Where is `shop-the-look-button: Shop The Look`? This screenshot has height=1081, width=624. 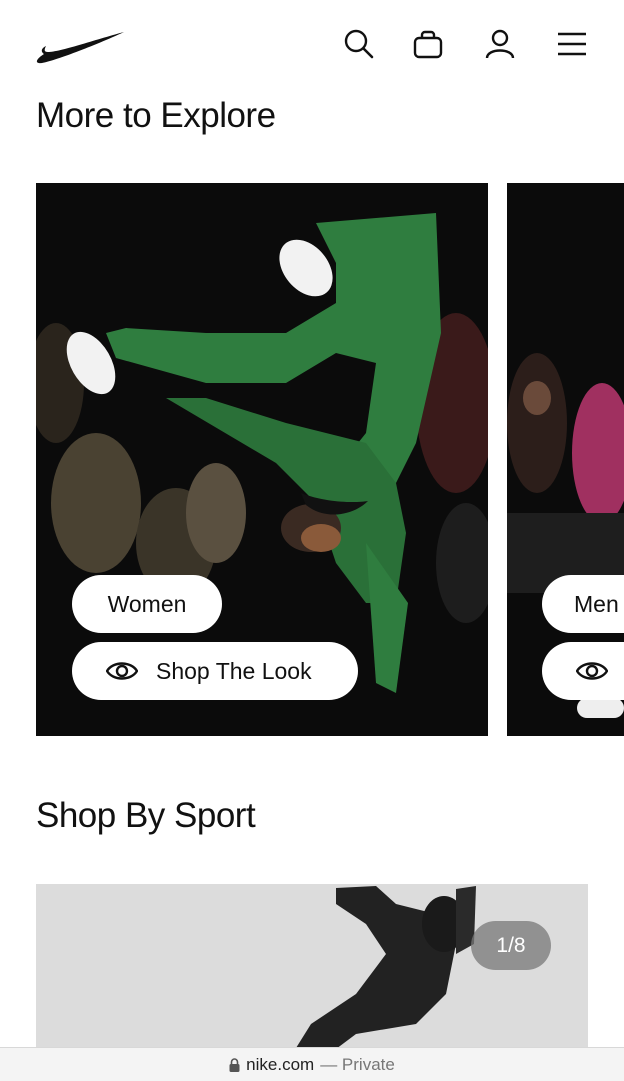 shop-the-look-button: Shop The Look is located at coordinates (215, 671).